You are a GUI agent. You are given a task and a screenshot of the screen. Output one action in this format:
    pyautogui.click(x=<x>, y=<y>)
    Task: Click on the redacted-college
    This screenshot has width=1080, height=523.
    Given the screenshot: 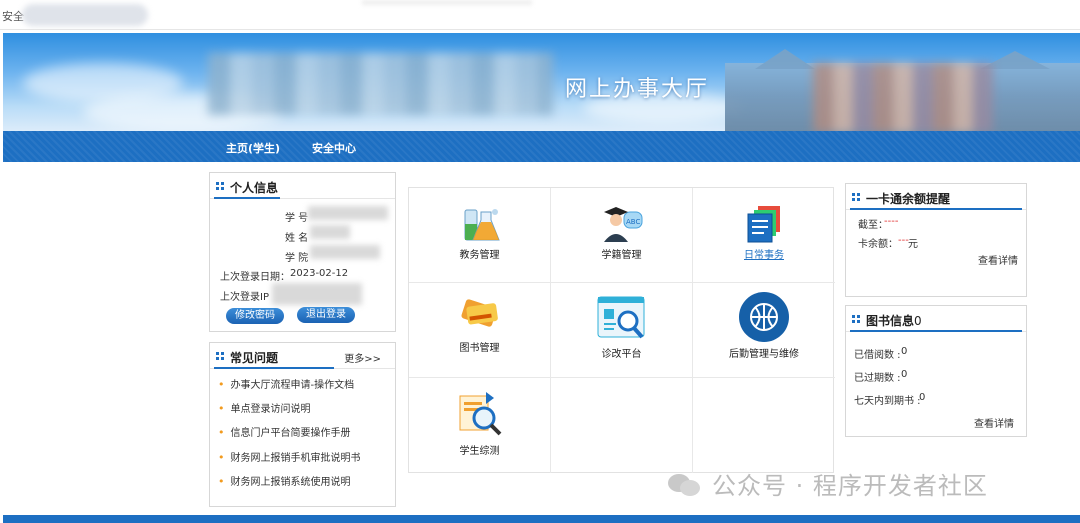 What is the action you would take?
    pyautogui.click(x=345, y=252)
    